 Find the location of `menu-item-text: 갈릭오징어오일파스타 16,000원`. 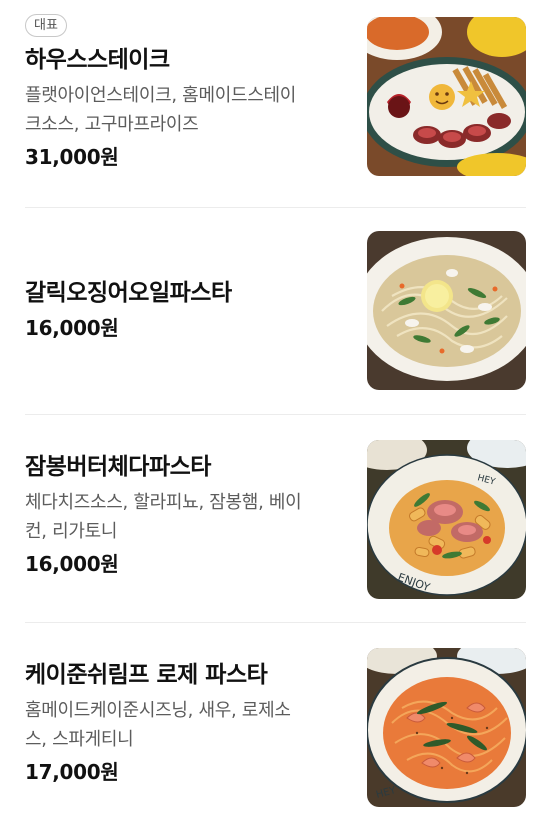

menu-item-text: 갈릭오징어오일파스타 16,000원 is located at coordinates (190, 310).